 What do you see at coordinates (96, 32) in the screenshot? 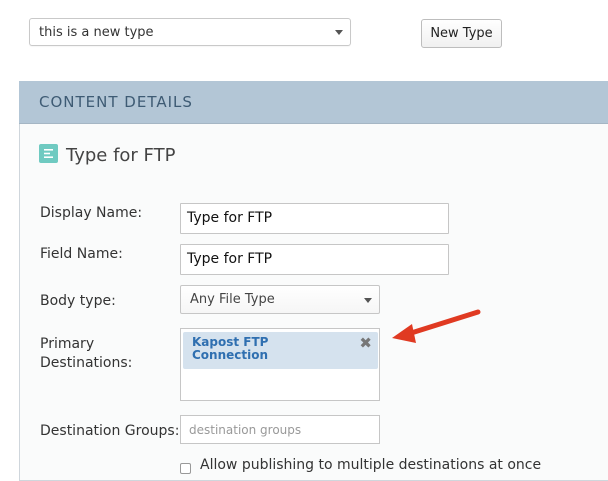
I see `content-type-select-value: this is a new type` at bounding box center [96, 32].